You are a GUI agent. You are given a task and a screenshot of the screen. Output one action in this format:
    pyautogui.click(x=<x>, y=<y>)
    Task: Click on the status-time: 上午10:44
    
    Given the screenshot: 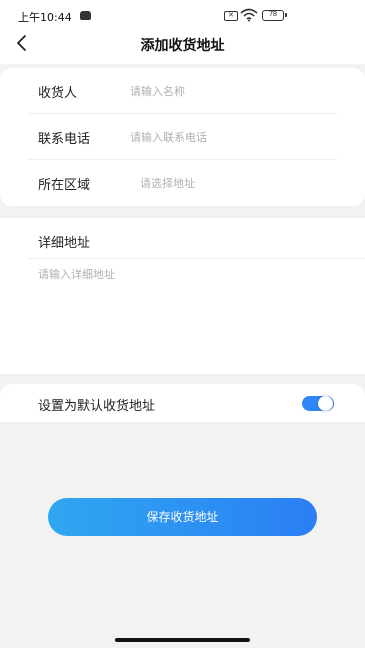 What is the action you would take?
    pyautogui.click(x=45, y=17)
    